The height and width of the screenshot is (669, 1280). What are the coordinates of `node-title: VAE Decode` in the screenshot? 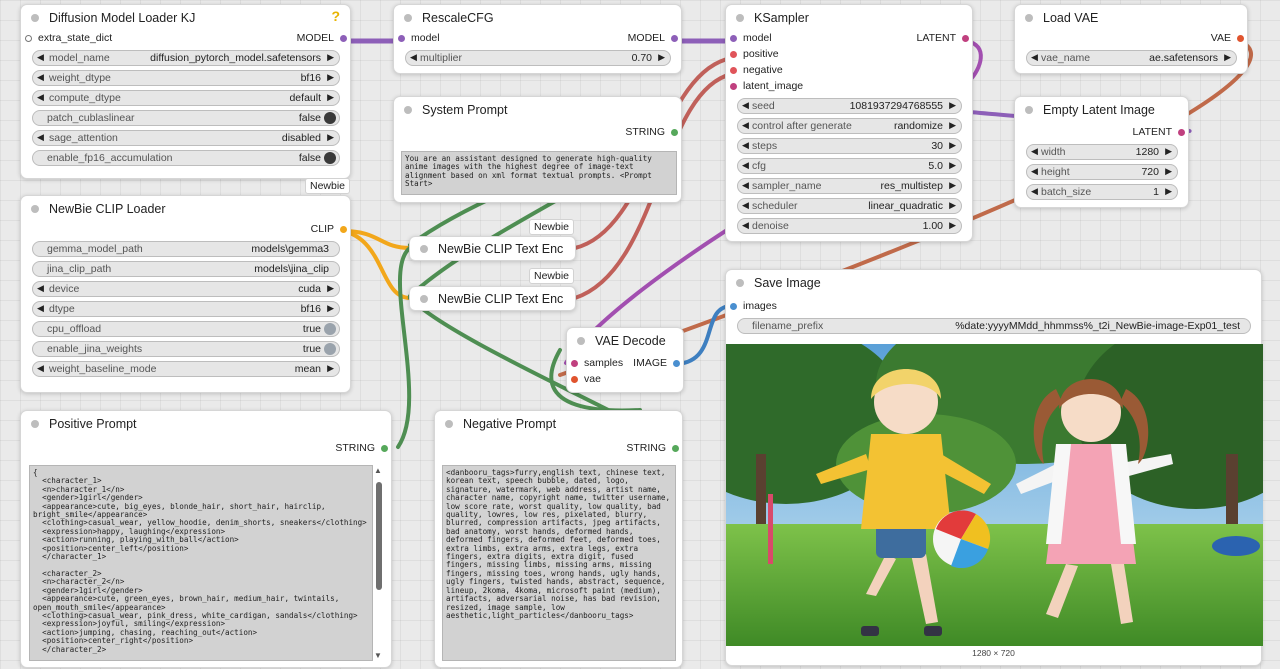 It's located at (625, 341).